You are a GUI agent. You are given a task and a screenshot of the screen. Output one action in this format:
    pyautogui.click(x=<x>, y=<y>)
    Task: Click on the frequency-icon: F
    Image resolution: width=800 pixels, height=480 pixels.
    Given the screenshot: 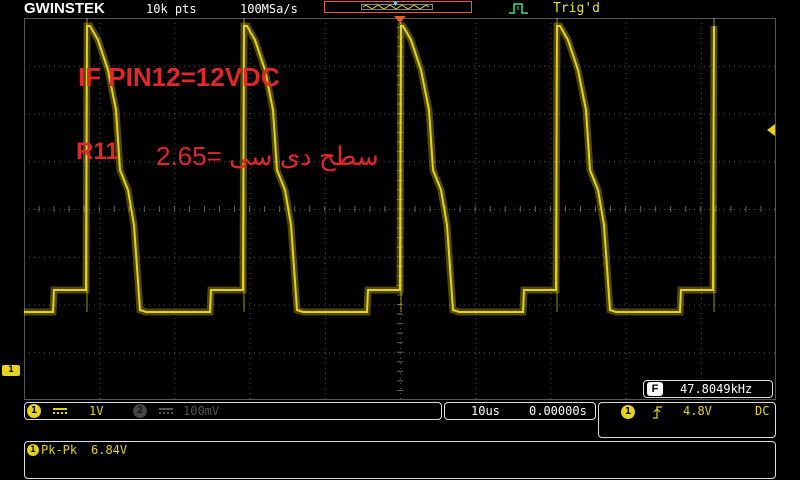 What is the action you would take?
    pyautogui.click(x=655, y=389)
    